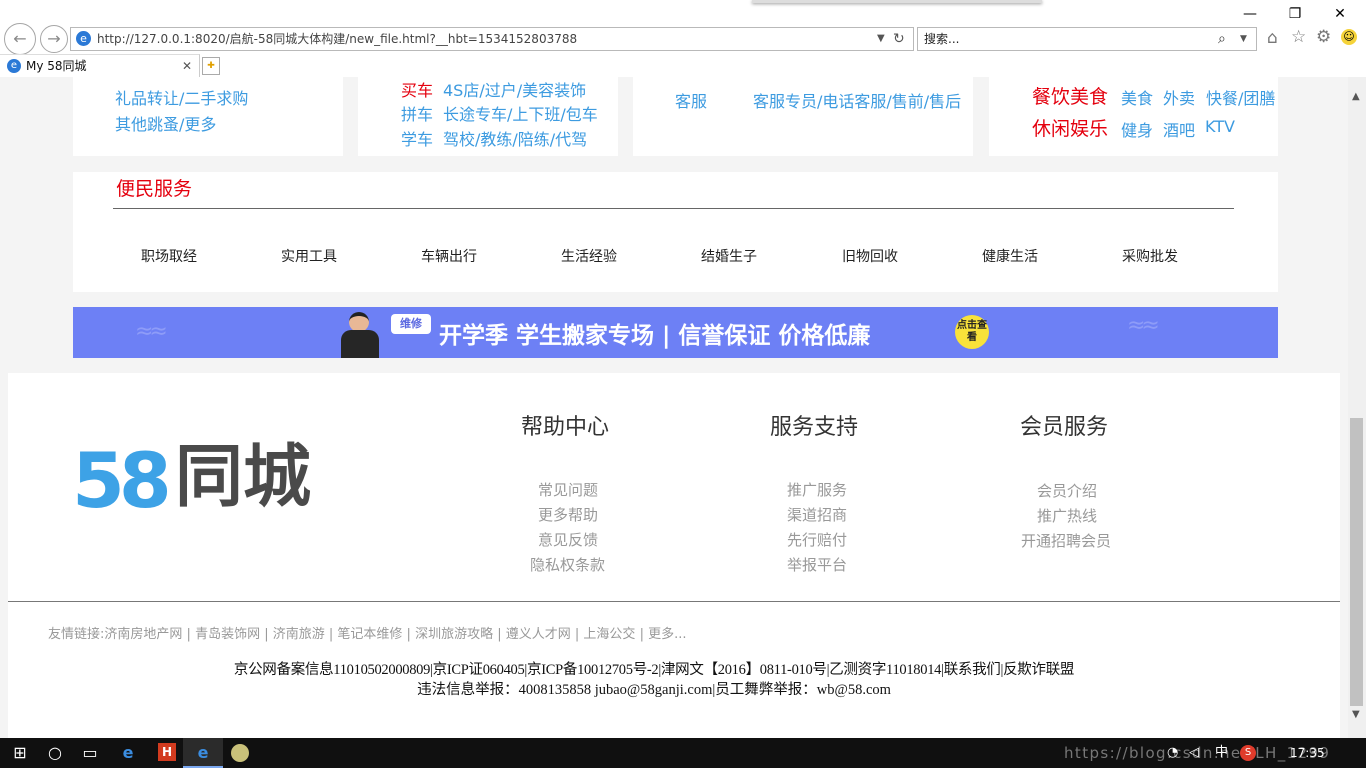 This screenshot has width=1366, height=768. Describe the element at coordinates (1295, 14) in the screenshot. I see `restore-icon: ❐` at that location.